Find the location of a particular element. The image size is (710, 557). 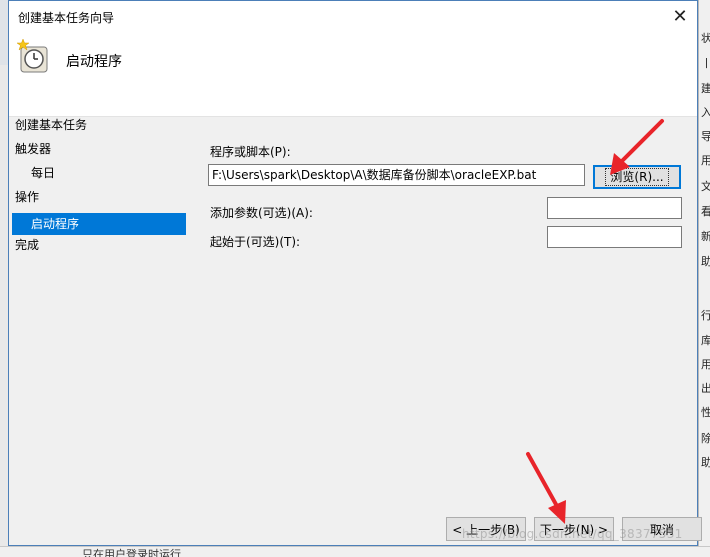

background-window-text: 文 is located at coordinates (705, 186).